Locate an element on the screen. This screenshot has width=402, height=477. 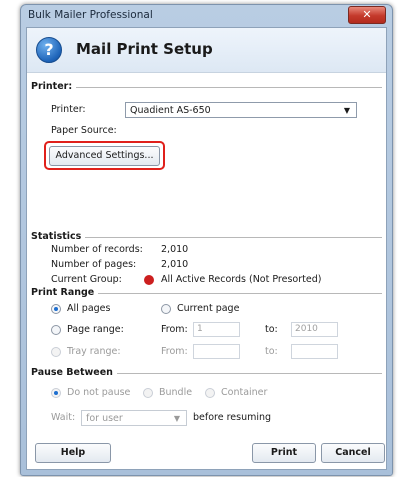
wait-select: for user ▼ is located at coordinates (134, 418).